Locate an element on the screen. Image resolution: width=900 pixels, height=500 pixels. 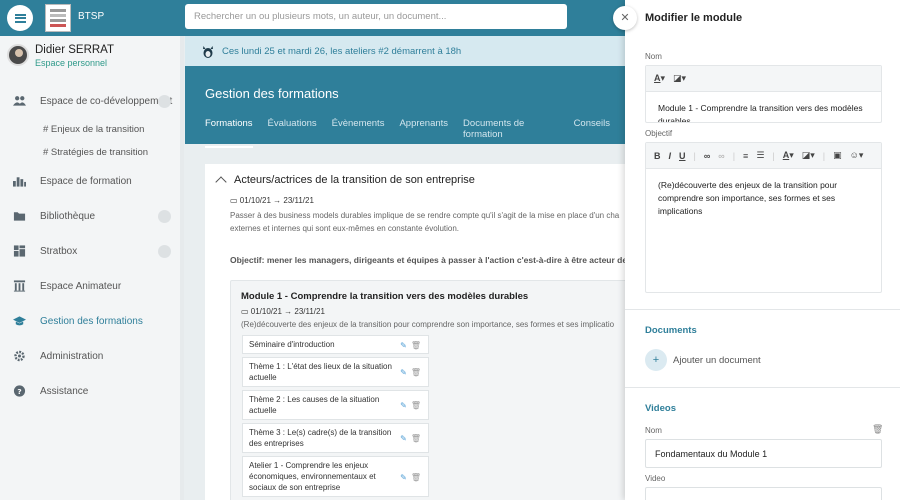
link-icon: ∞ is located at coordinates (707, 156).